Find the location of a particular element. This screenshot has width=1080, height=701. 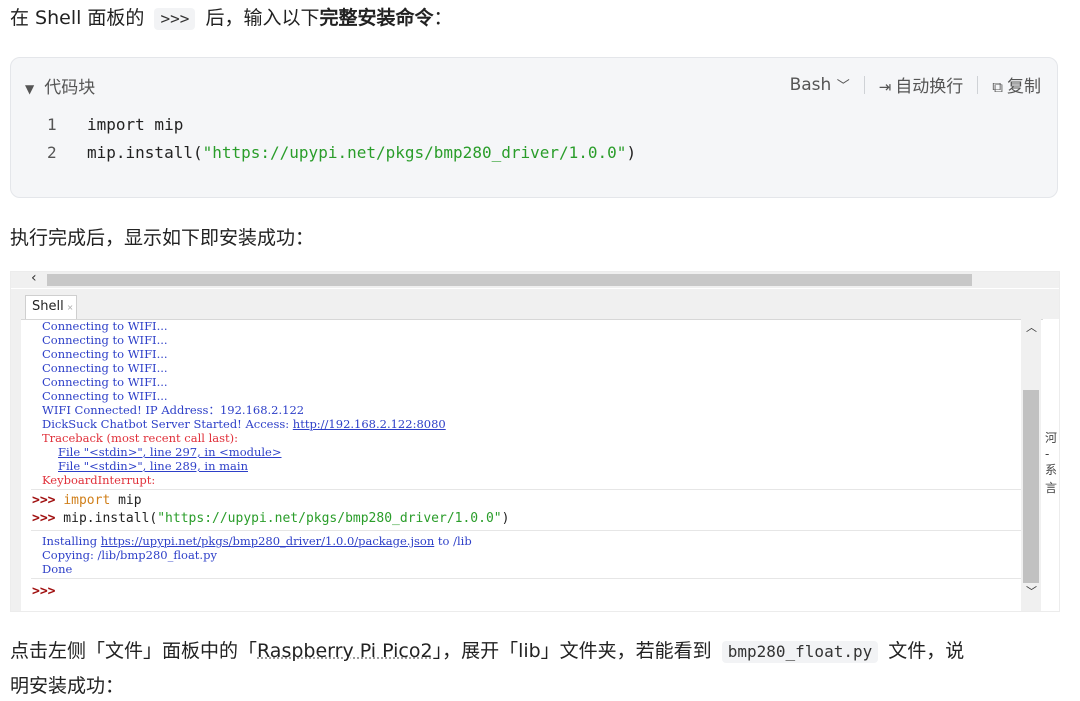

scroll-left-icon: ‹ is located at coordinates (34, 279).